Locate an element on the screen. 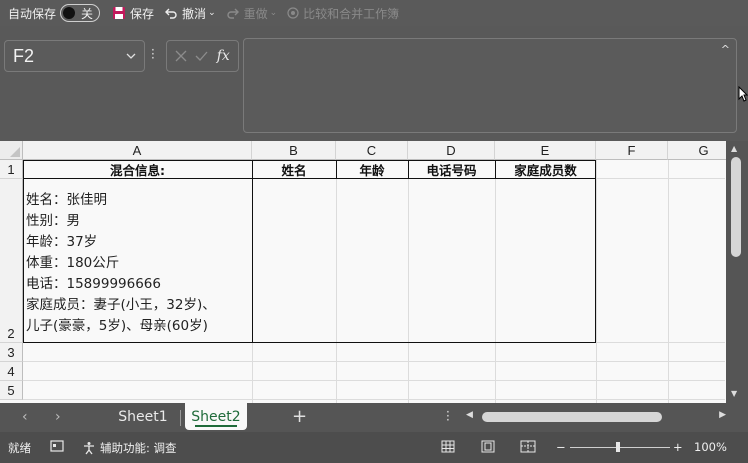  column-header-e: E is located at coordinates (545, 150).